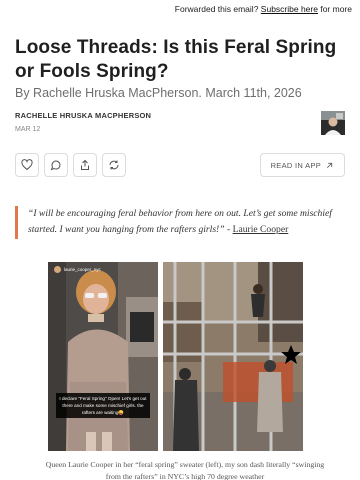  I want to click on author-name: RACHELLE HRUSKA MACPHERSON, so click(180, 115).